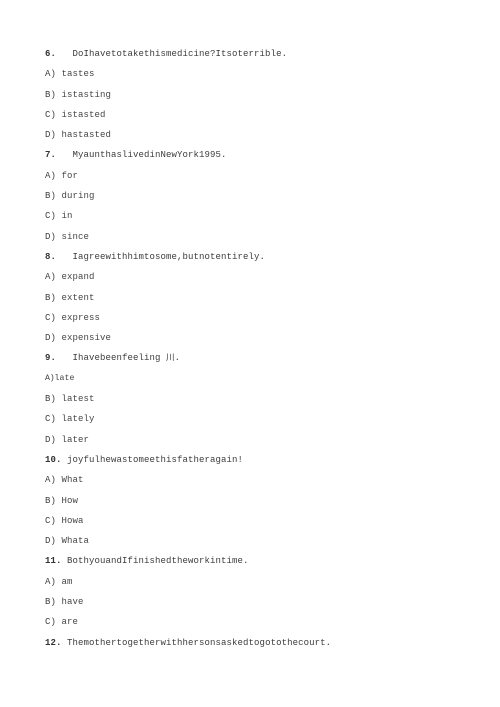 The width and height of the screenshot is (500, 707). Describe the element at coordinates (76, 440) in the screenshot. I see `option-text: later` at that location.